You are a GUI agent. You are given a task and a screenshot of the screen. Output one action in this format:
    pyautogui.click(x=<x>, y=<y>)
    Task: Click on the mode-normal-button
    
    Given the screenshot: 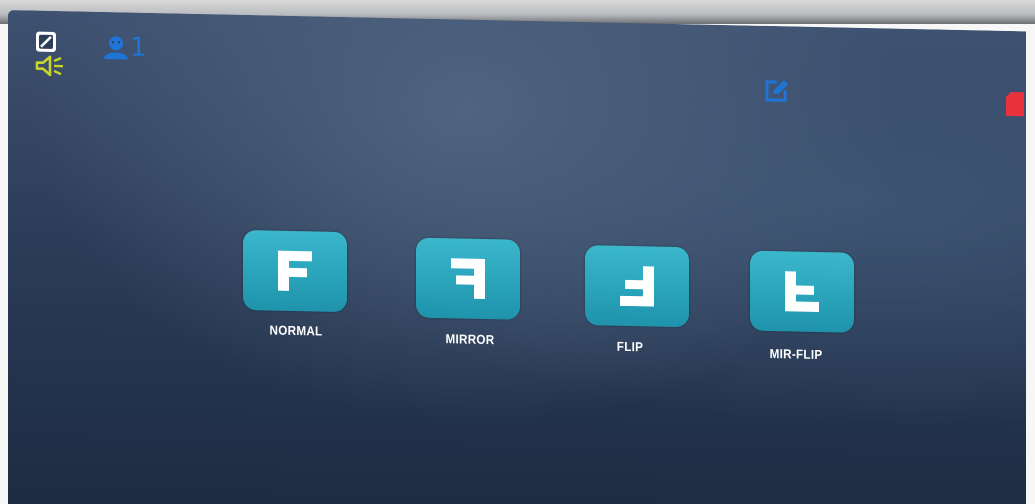 What is the action you would take?
    pyautogui.click(x=295, y=271)
    